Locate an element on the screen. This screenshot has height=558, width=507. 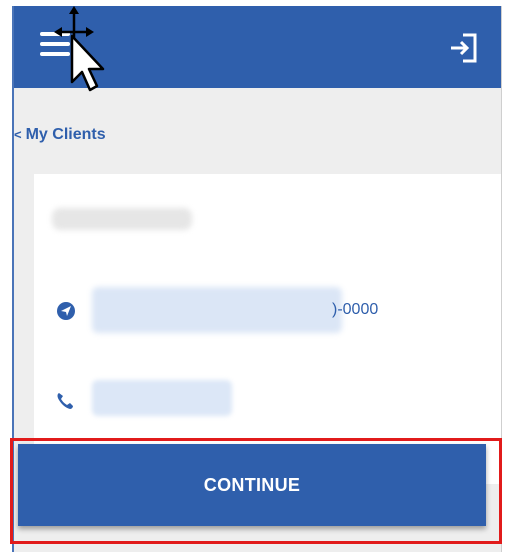
client-address-row: )-0000 is located at coordinates (266, 310).